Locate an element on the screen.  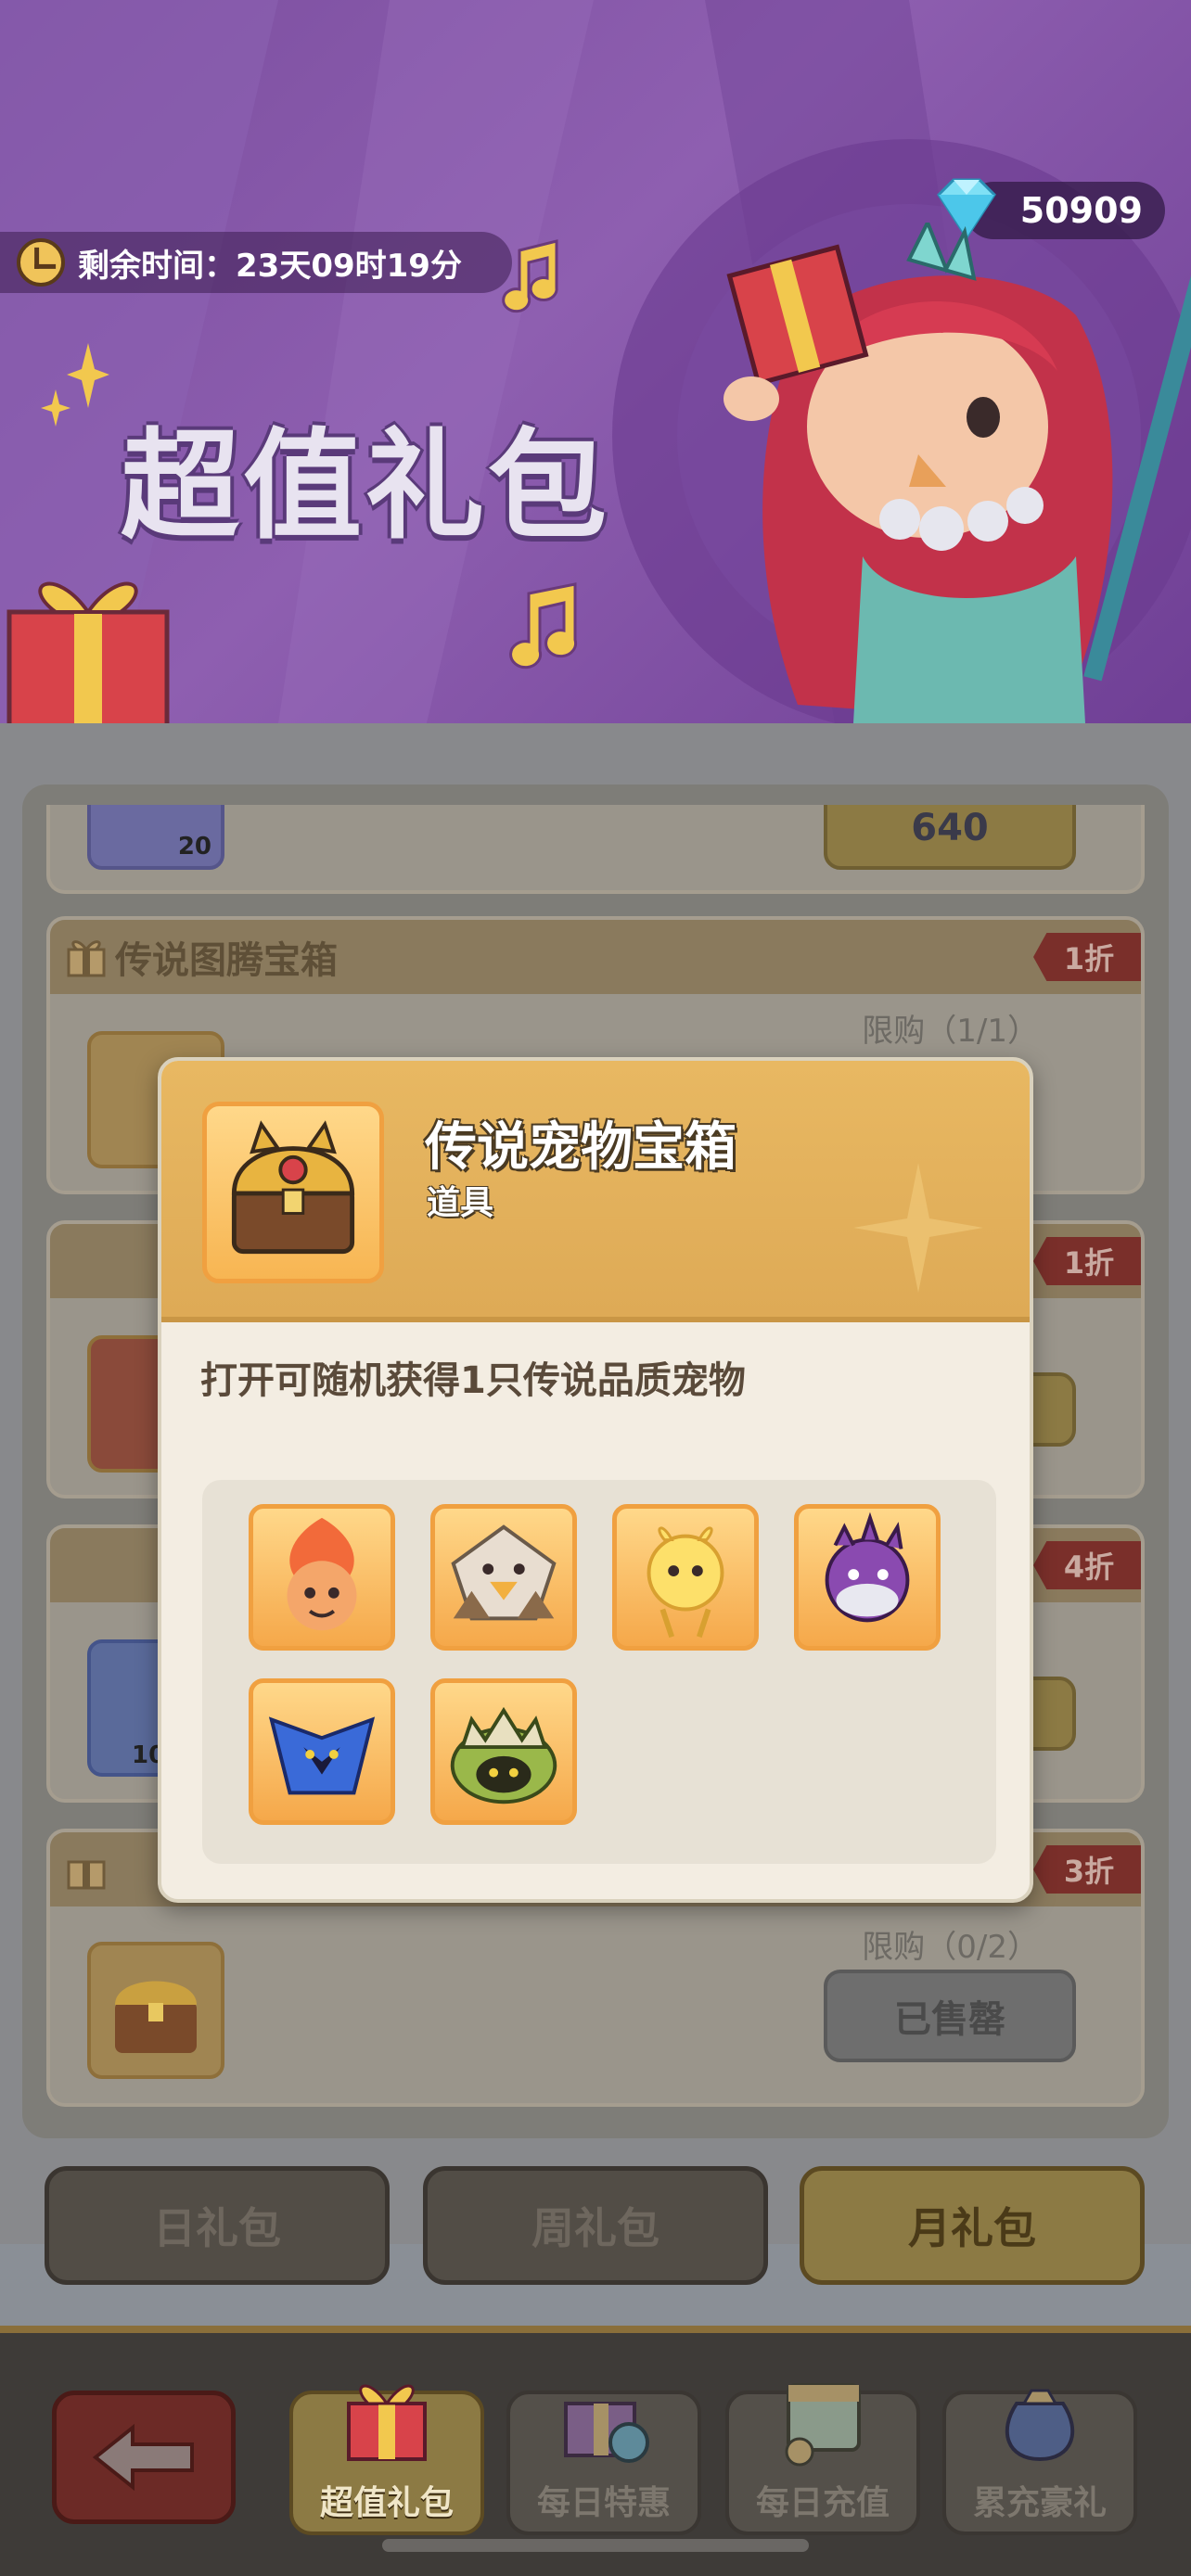
buy-button: 640 is located at coordinates (950, 837).